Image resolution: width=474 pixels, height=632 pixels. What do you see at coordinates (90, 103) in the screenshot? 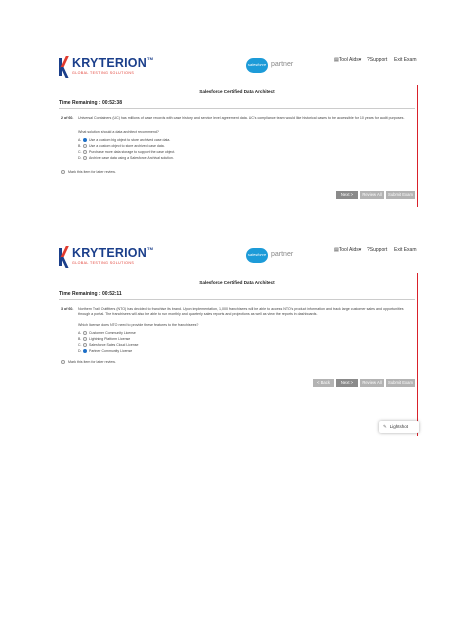
I see `time-remaining: Time Remaining : 00:52:38` at bounding box center [90, 103].